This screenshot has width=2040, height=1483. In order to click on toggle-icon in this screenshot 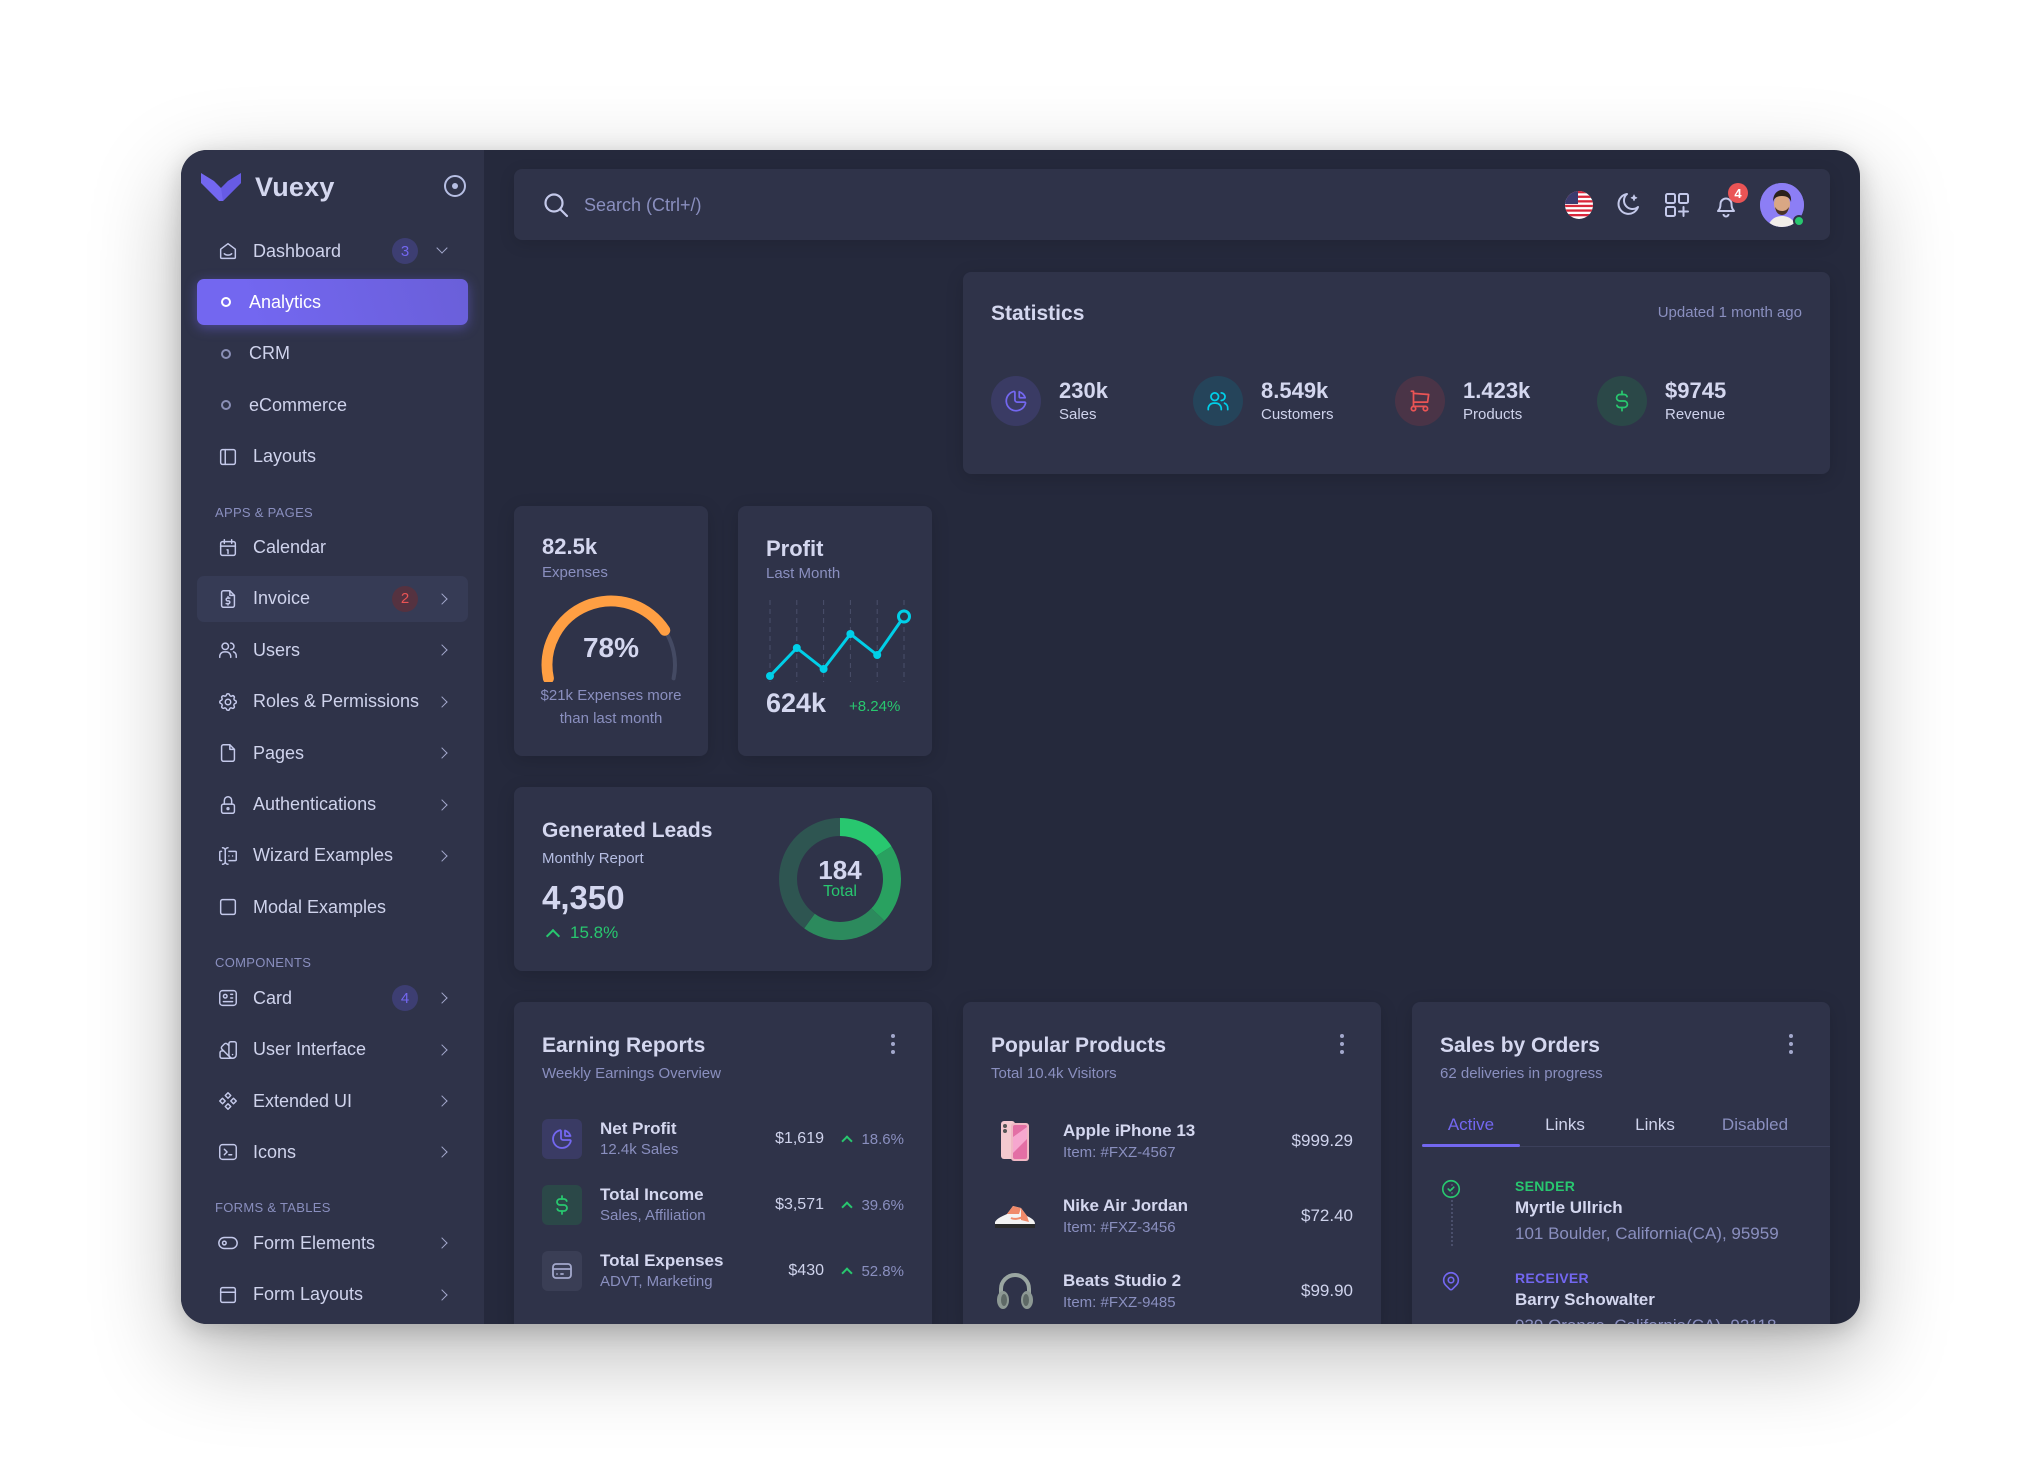, I will do `click(228, 1243)`.